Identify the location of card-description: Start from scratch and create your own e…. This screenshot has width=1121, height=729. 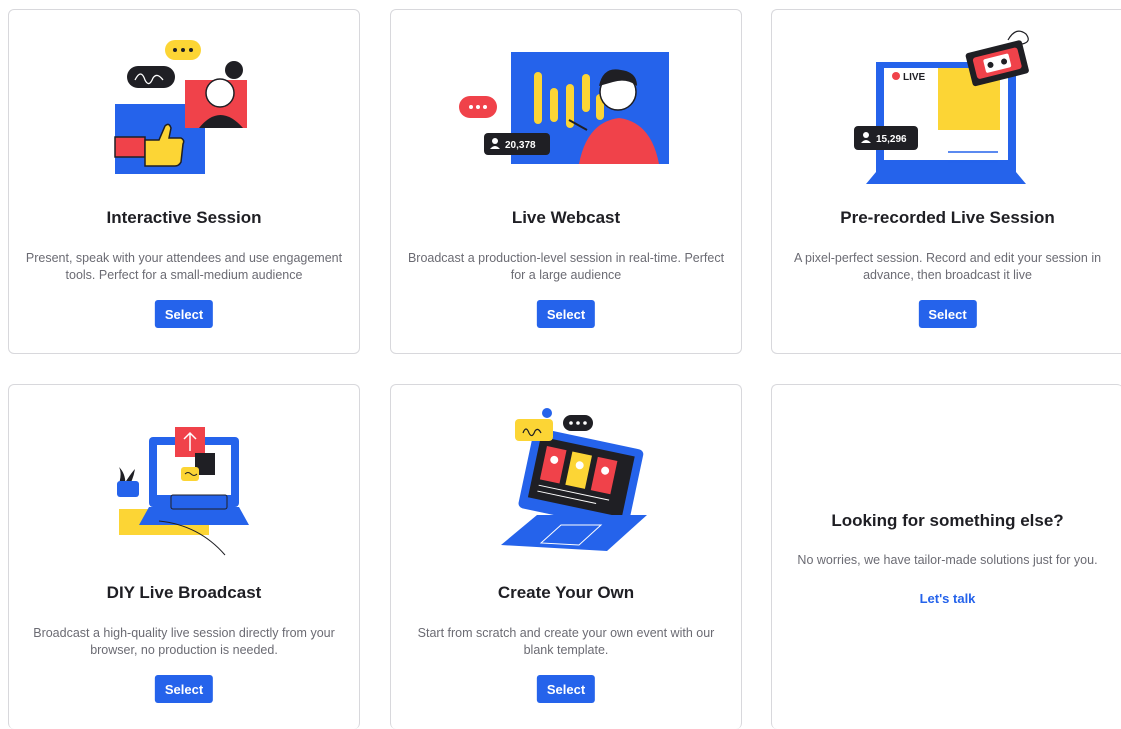
(566, 641).